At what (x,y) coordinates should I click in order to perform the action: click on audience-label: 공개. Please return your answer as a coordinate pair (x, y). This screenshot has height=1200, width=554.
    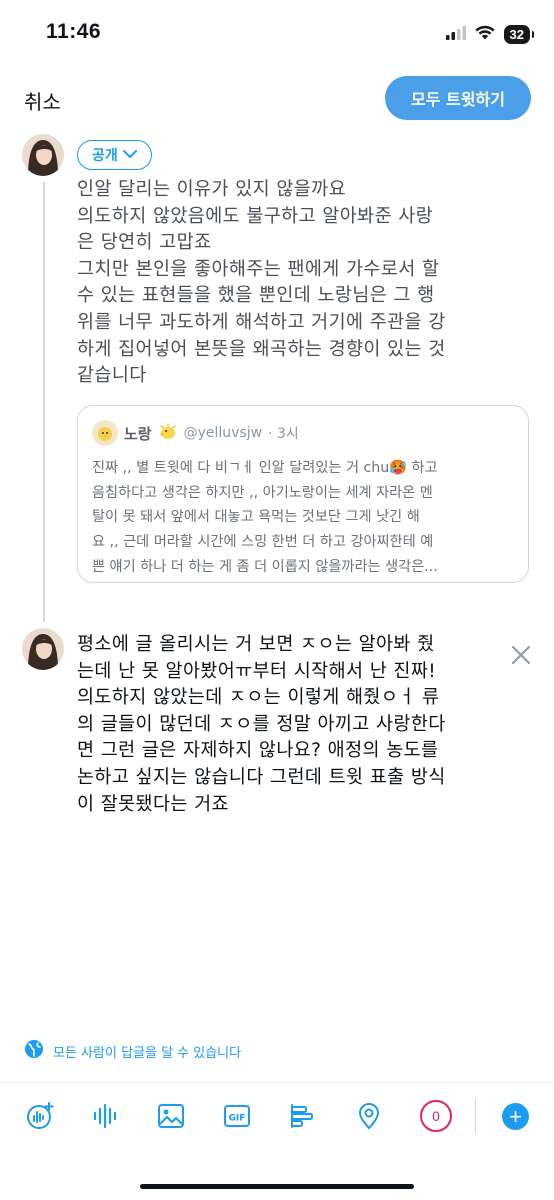
    Looking at the image, I should click on (105, 156).